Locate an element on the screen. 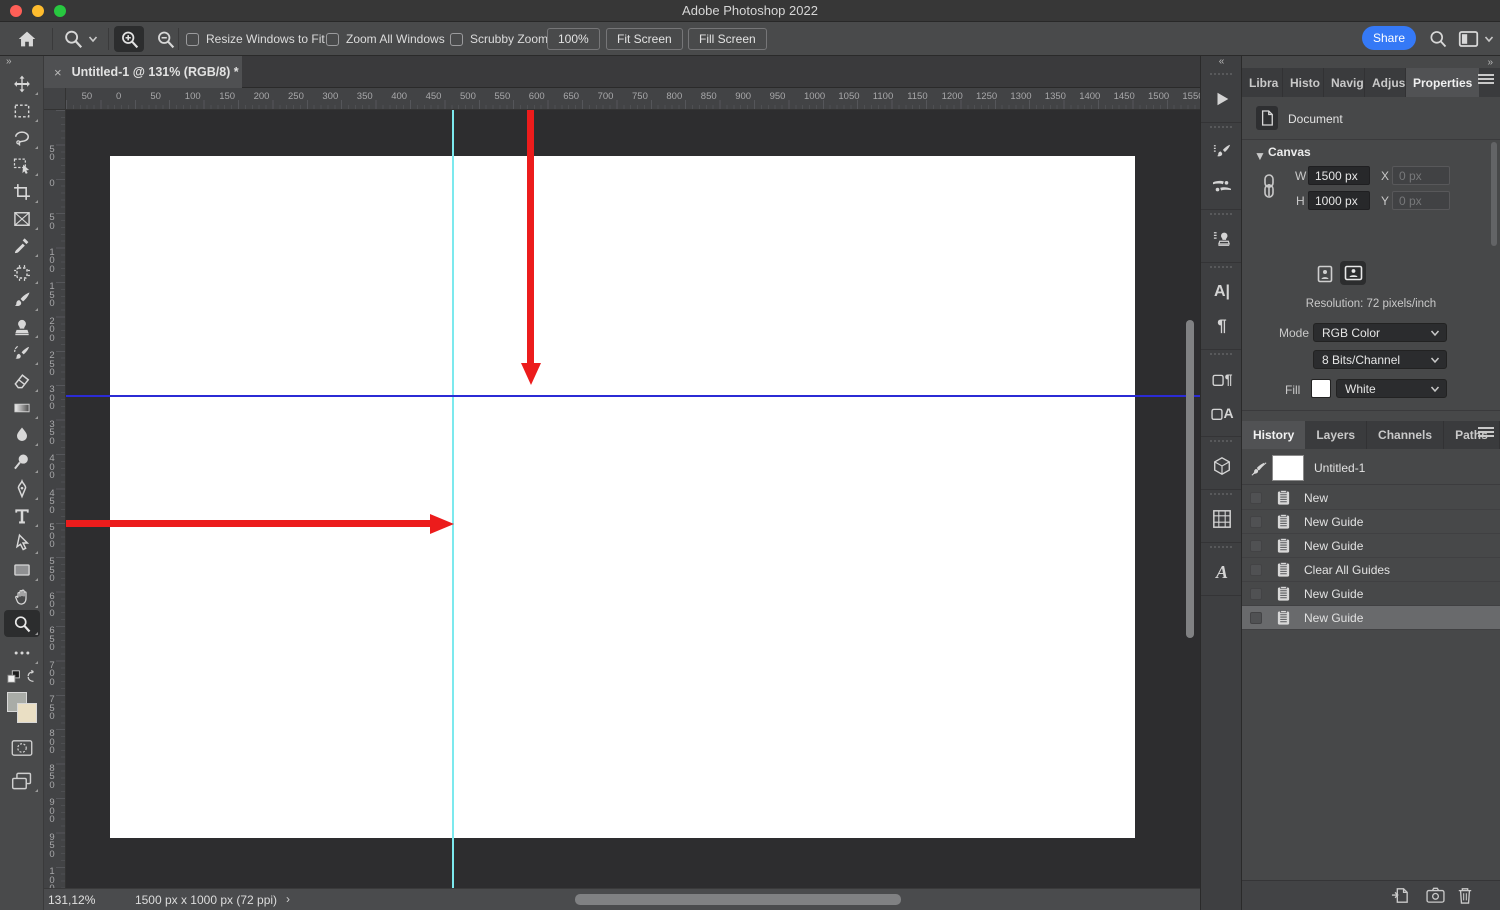 The image size is (1500, 910). search-button is located at coordinates (1438, 39).